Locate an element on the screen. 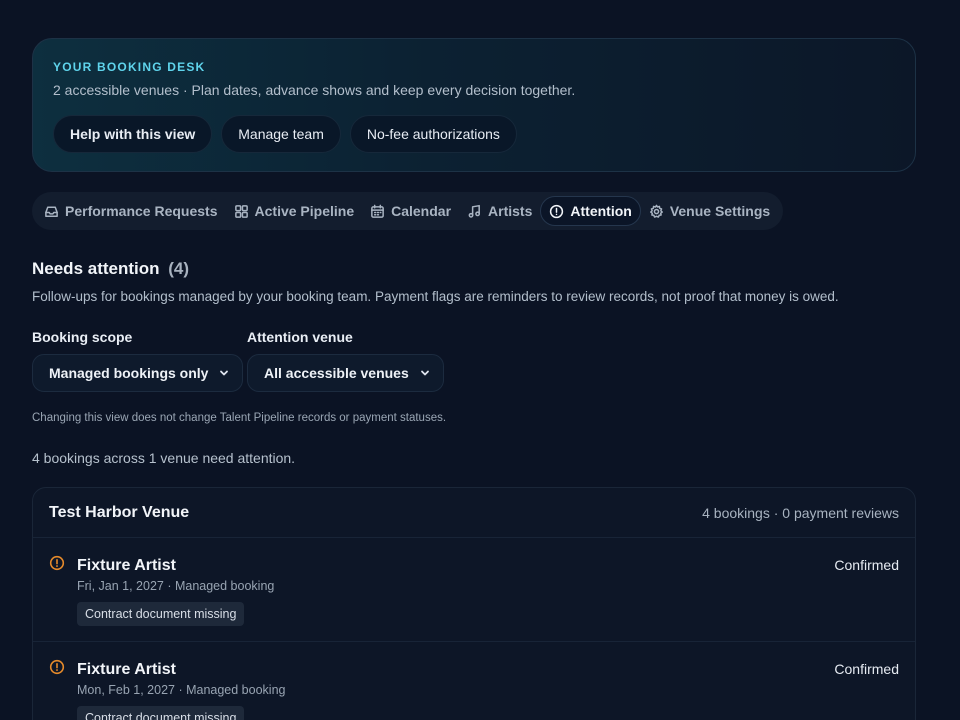 The width and height of the screenshot is (960, 720). tab-attention: Attention is located at coordinates (590, 211).